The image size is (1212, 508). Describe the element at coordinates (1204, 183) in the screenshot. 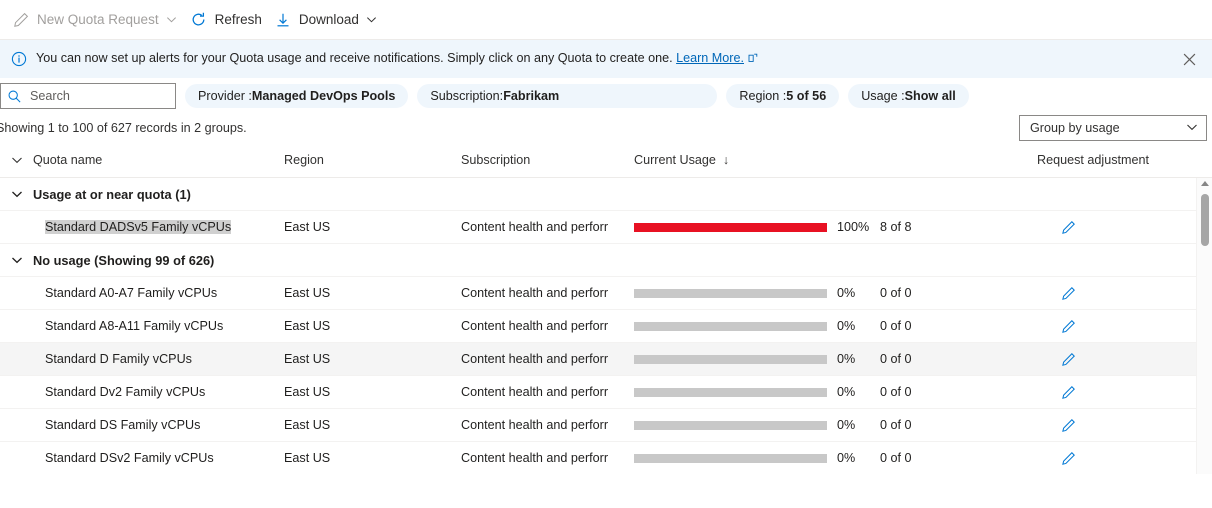

I see `arrow-up-icon` at that location.